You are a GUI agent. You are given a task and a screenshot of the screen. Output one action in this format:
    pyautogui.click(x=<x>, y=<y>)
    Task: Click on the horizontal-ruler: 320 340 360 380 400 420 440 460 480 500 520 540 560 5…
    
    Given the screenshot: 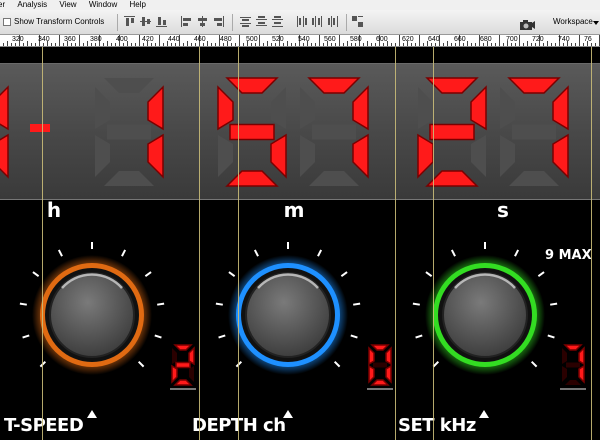 What is the action you would take?
    pyautogui.click(x=300, y=41)
    